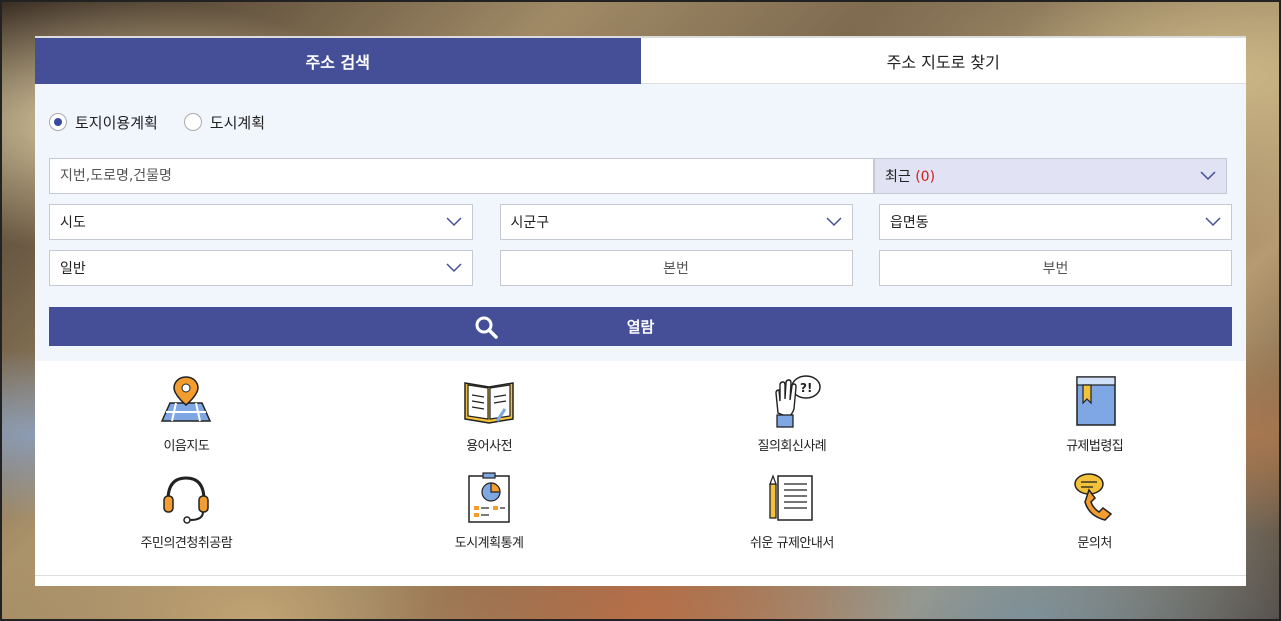 The width and height of the screenshot is (1281, 621). What do you see at coordinates (58, 122) in the screenshot?
I see `radio-checked-icon` at bounding box center [58, 122].